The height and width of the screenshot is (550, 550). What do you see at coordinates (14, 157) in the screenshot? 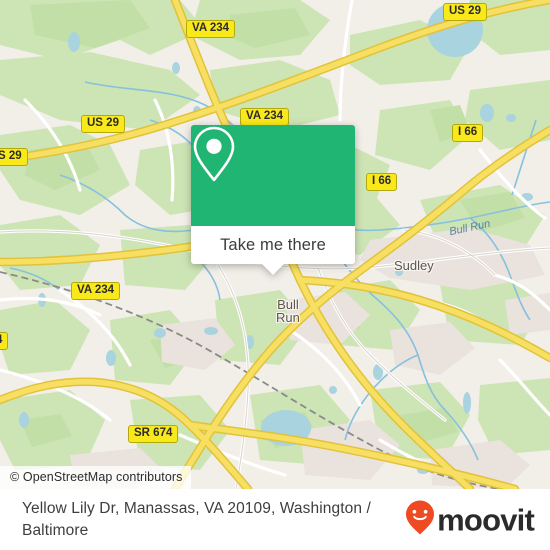
I see `road-shield: S 29` at bounding box center [14, 157].